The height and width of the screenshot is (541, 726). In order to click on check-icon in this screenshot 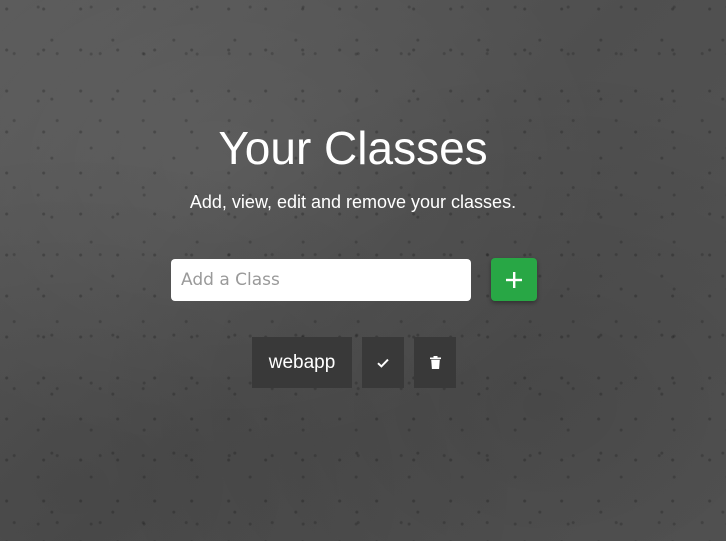, I will do `click(383, 363)`.